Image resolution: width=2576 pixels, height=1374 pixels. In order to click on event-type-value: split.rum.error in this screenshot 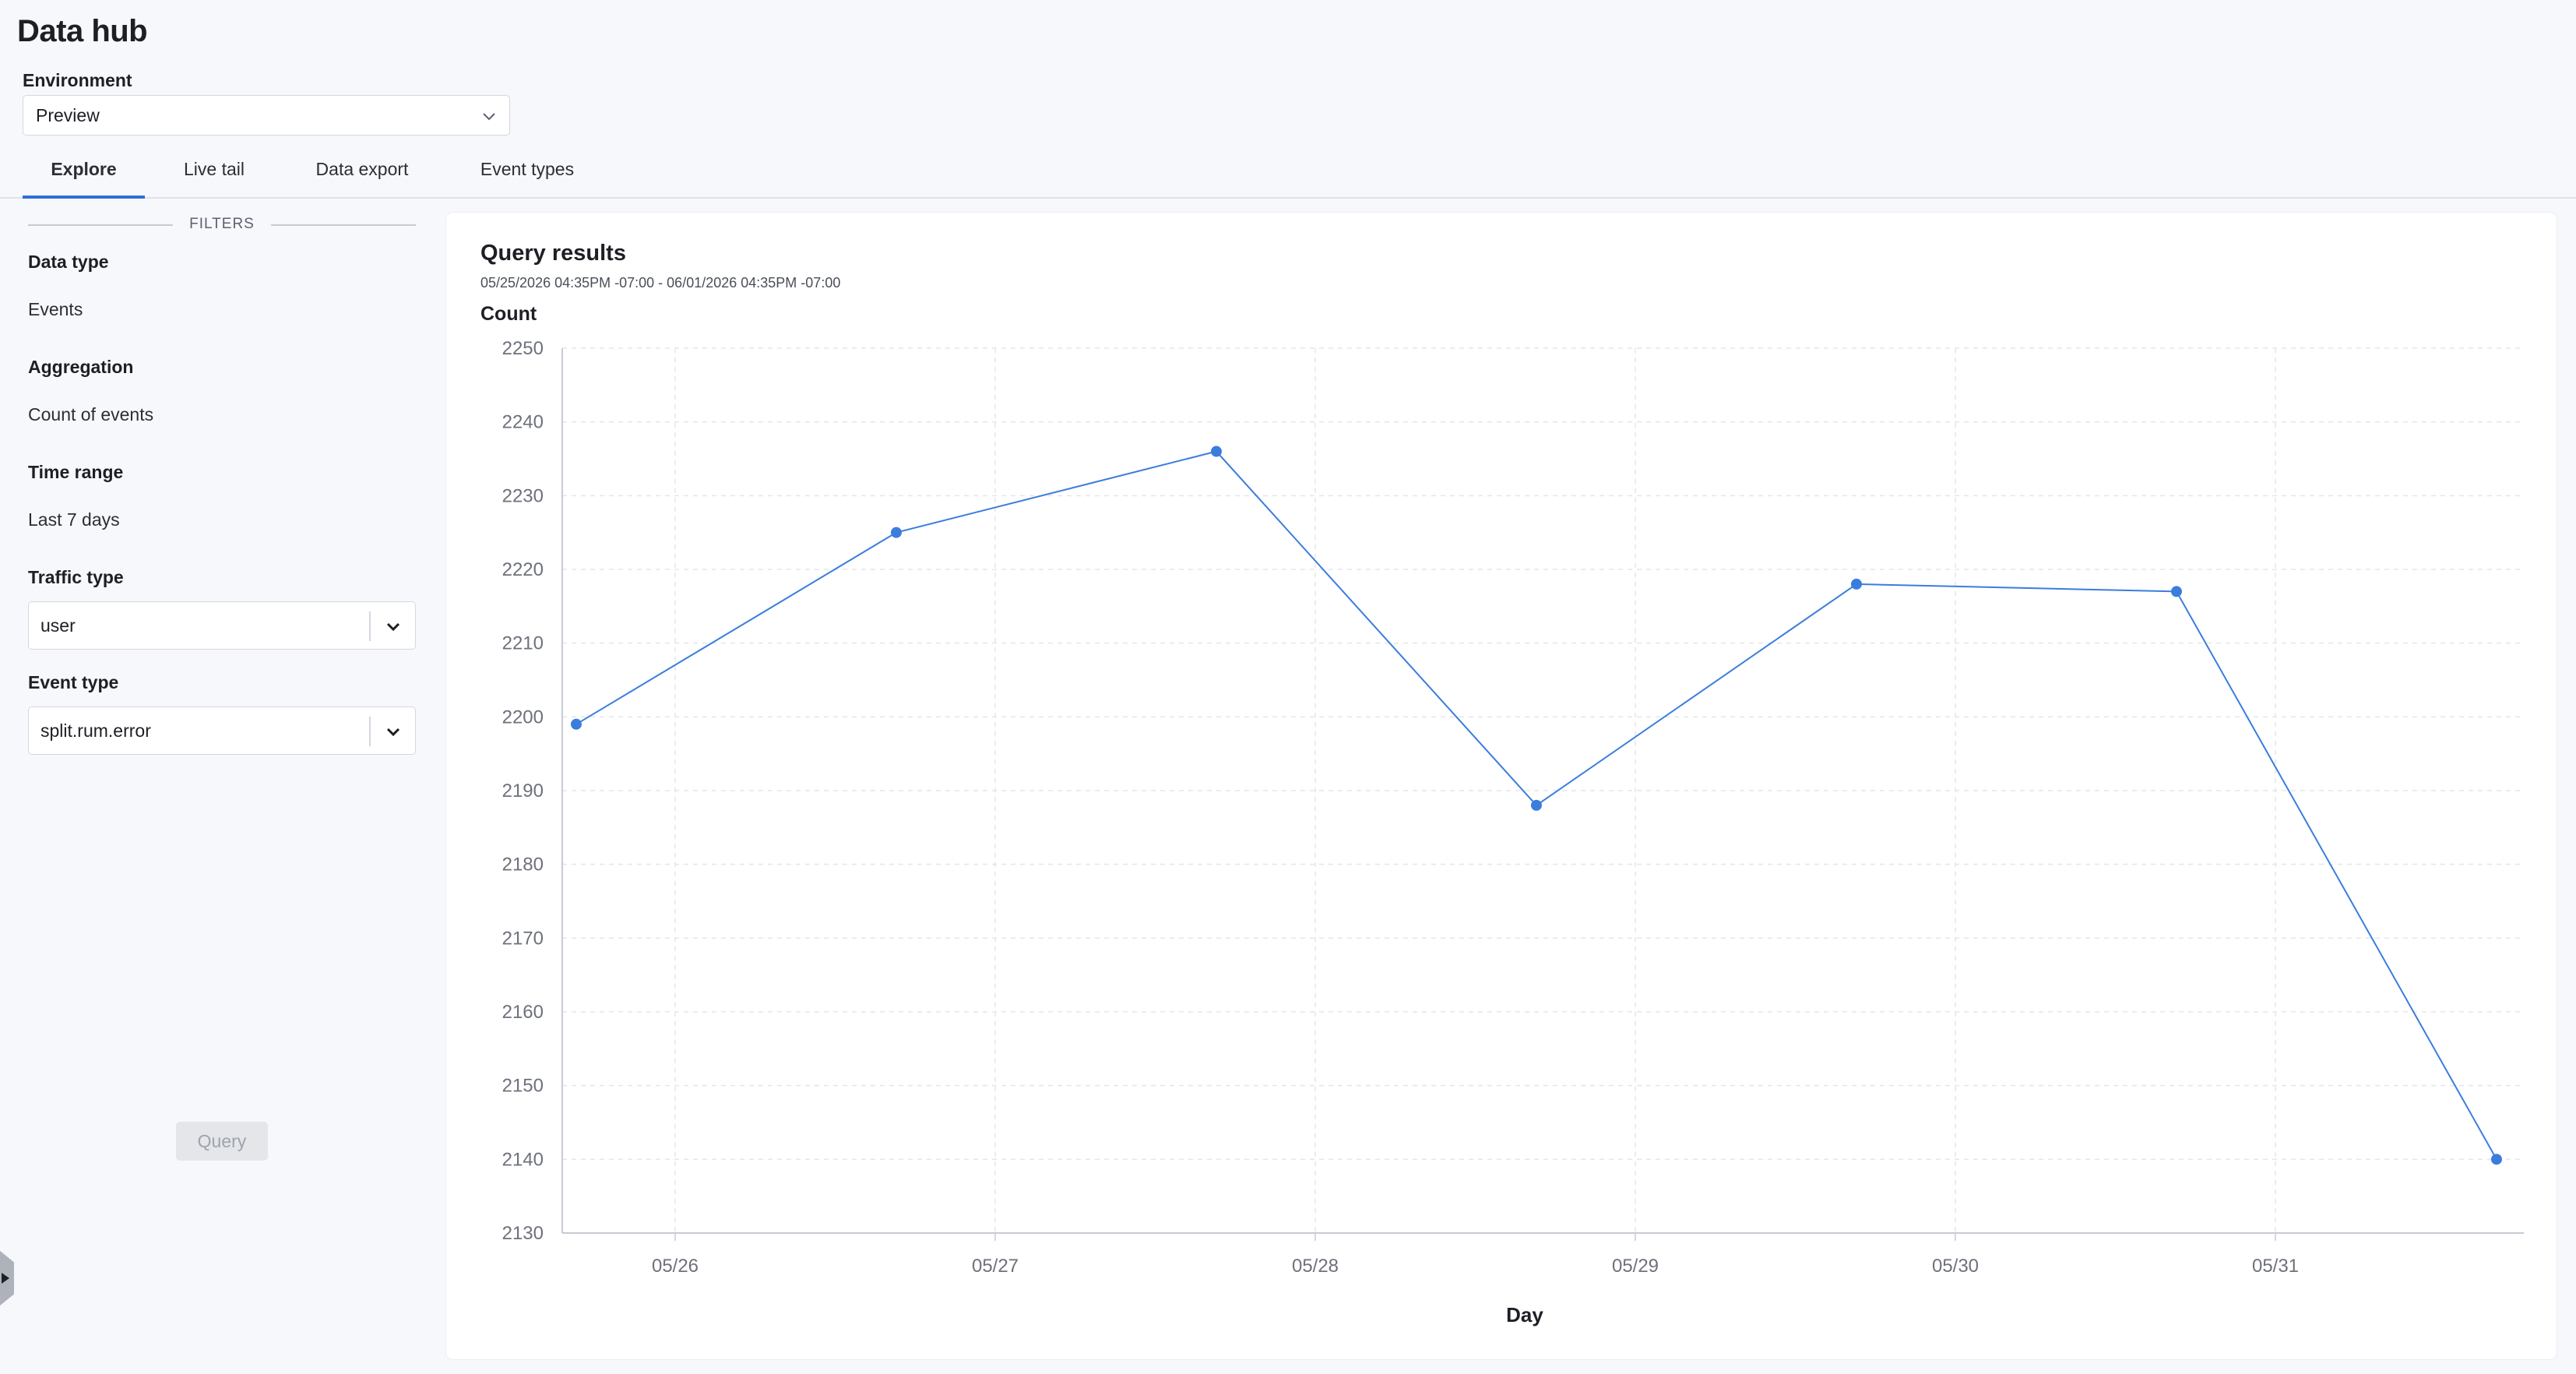, I will do `click(95, 731)`.